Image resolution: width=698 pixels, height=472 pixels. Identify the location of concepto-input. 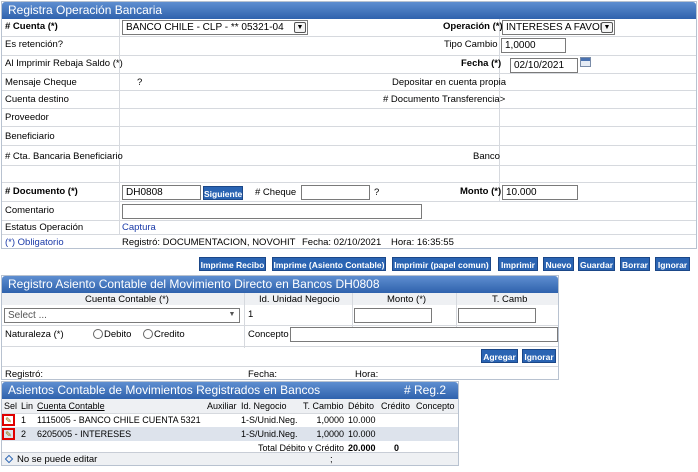
(424, 334).